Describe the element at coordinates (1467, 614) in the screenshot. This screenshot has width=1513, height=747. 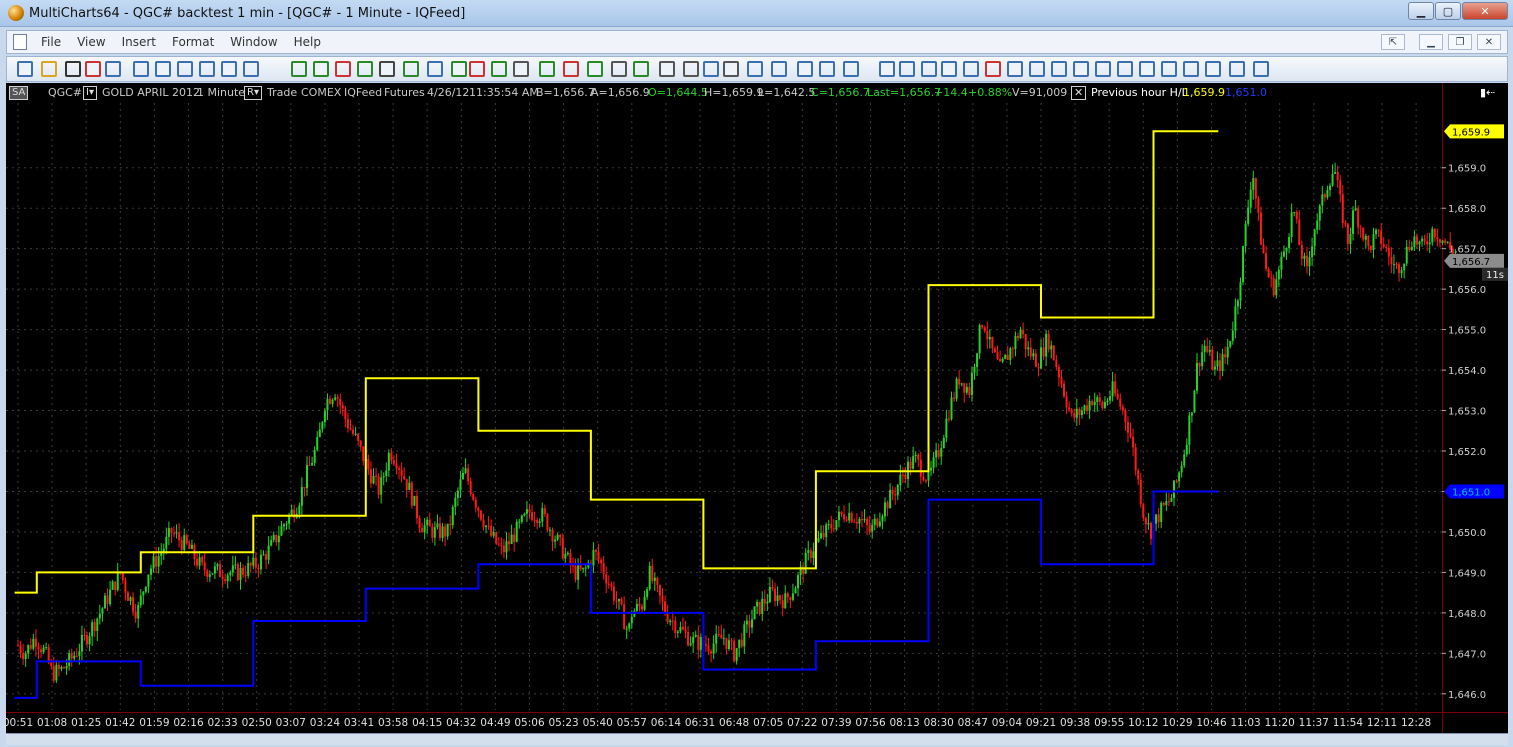
I see `y-tick-label: 1,648.0` at that location.